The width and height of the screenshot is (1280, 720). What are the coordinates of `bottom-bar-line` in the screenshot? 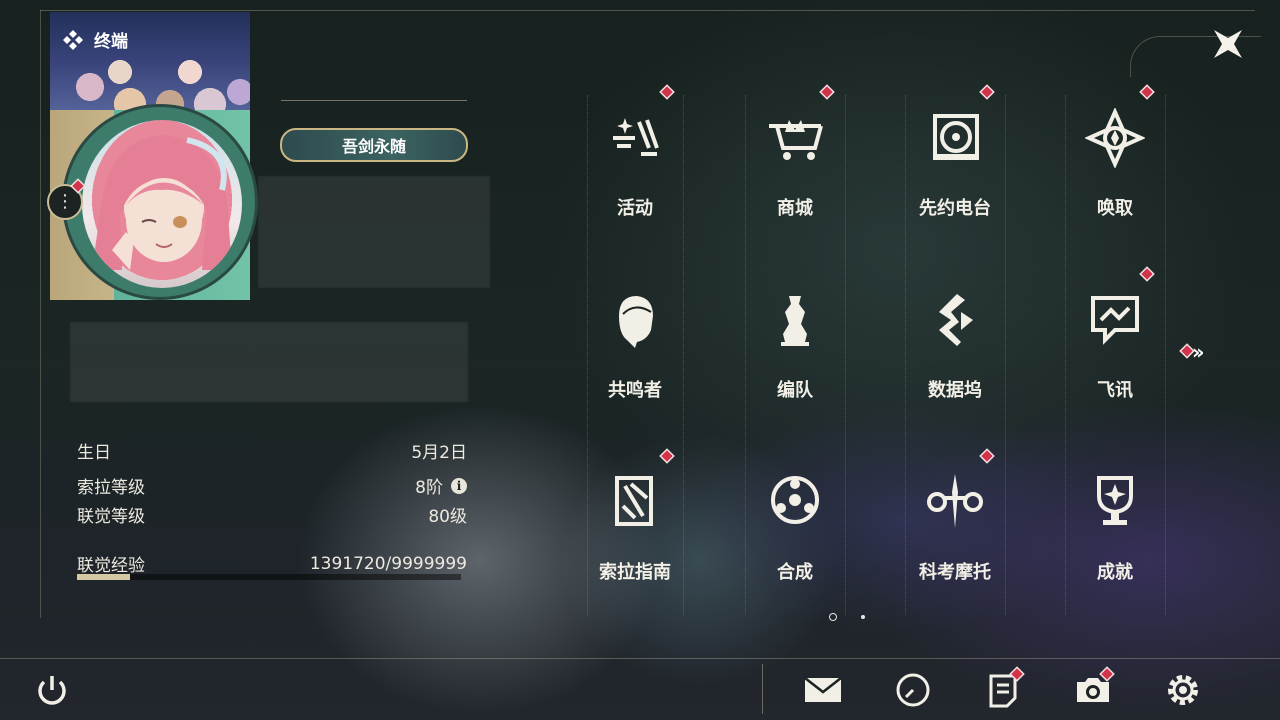 It's located at (640, 658).